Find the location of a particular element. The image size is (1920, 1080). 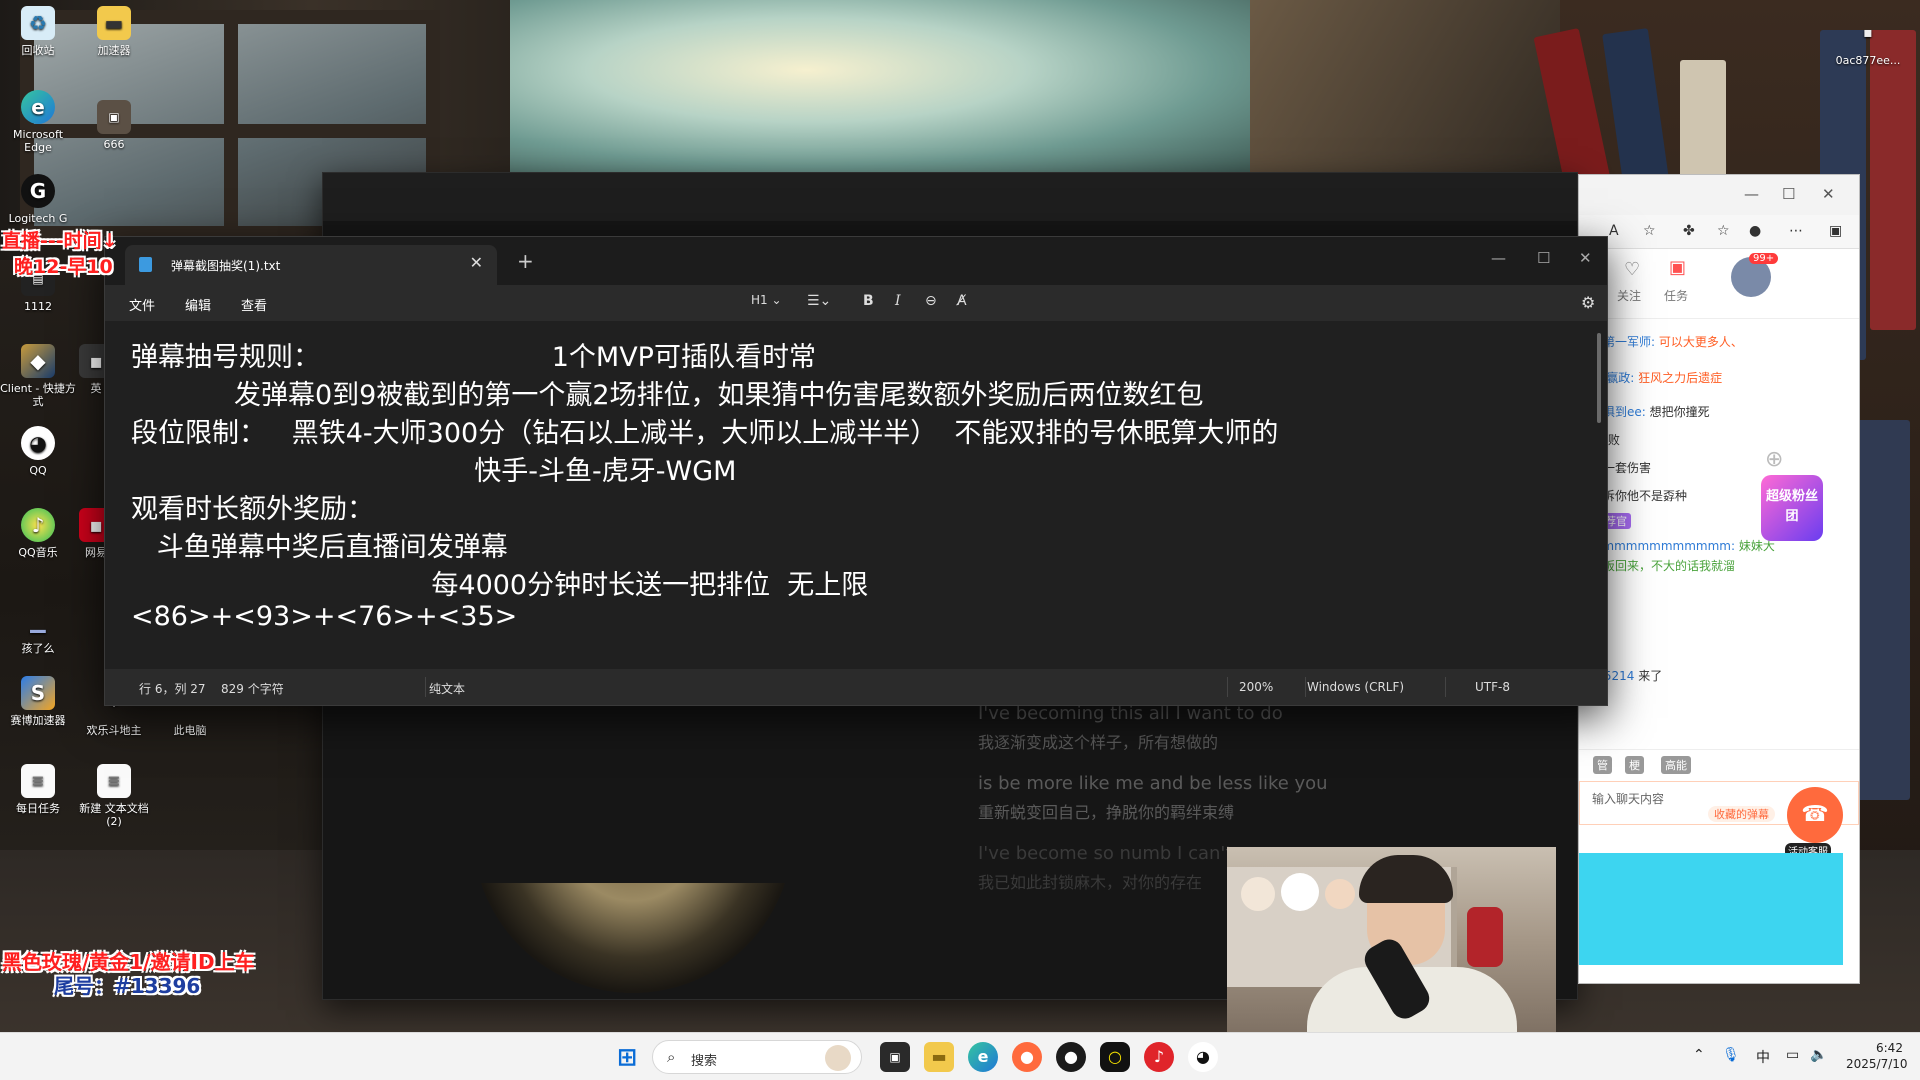

zoom-level: 200% is located at coordinates (1256, 687).